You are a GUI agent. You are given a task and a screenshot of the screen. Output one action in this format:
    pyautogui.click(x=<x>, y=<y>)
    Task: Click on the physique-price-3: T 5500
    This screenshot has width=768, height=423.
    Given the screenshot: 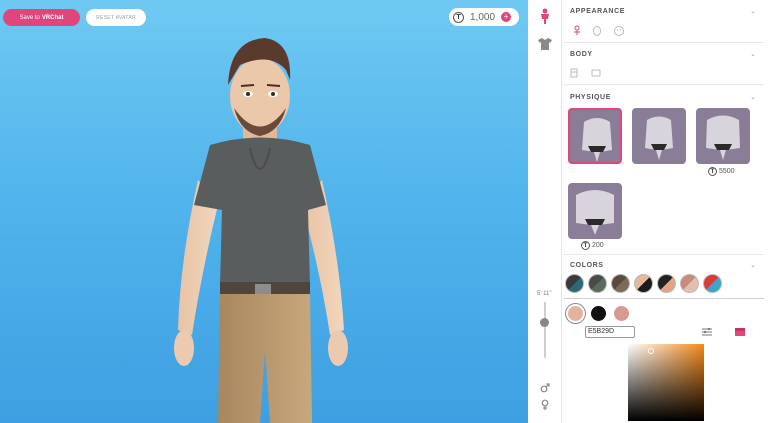 What is the action you would take?
    pyautogui.click(x=721, y=171)
    